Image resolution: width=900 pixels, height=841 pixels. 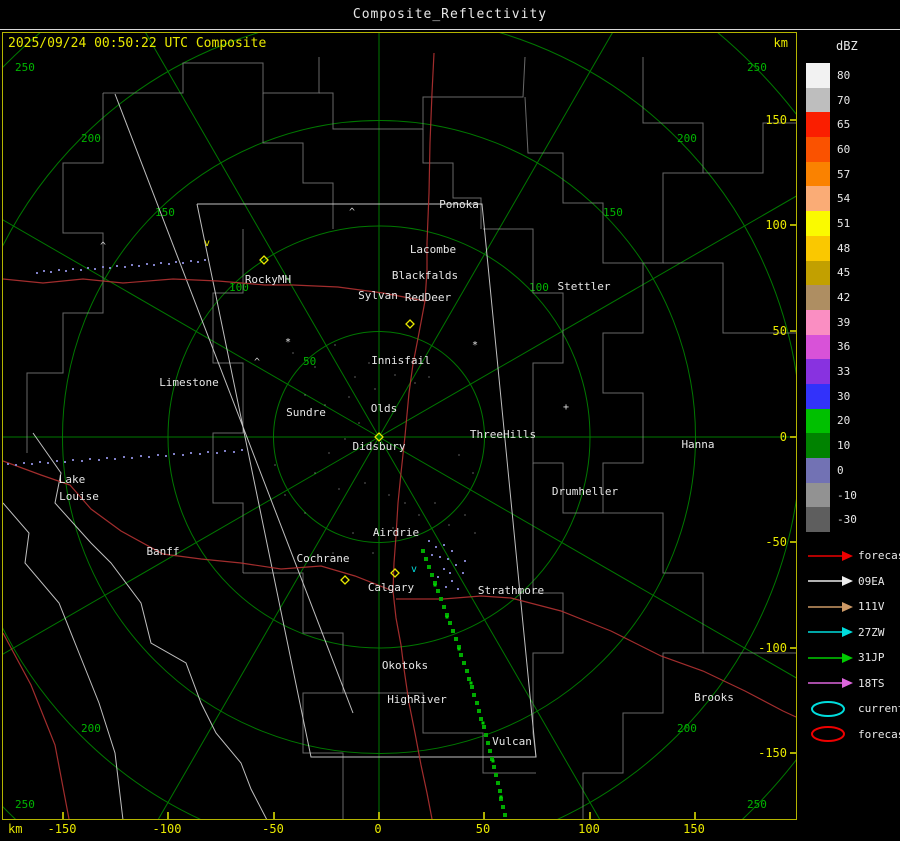 I want to click on right-axis-label: -150, so click(x=772, y=753).